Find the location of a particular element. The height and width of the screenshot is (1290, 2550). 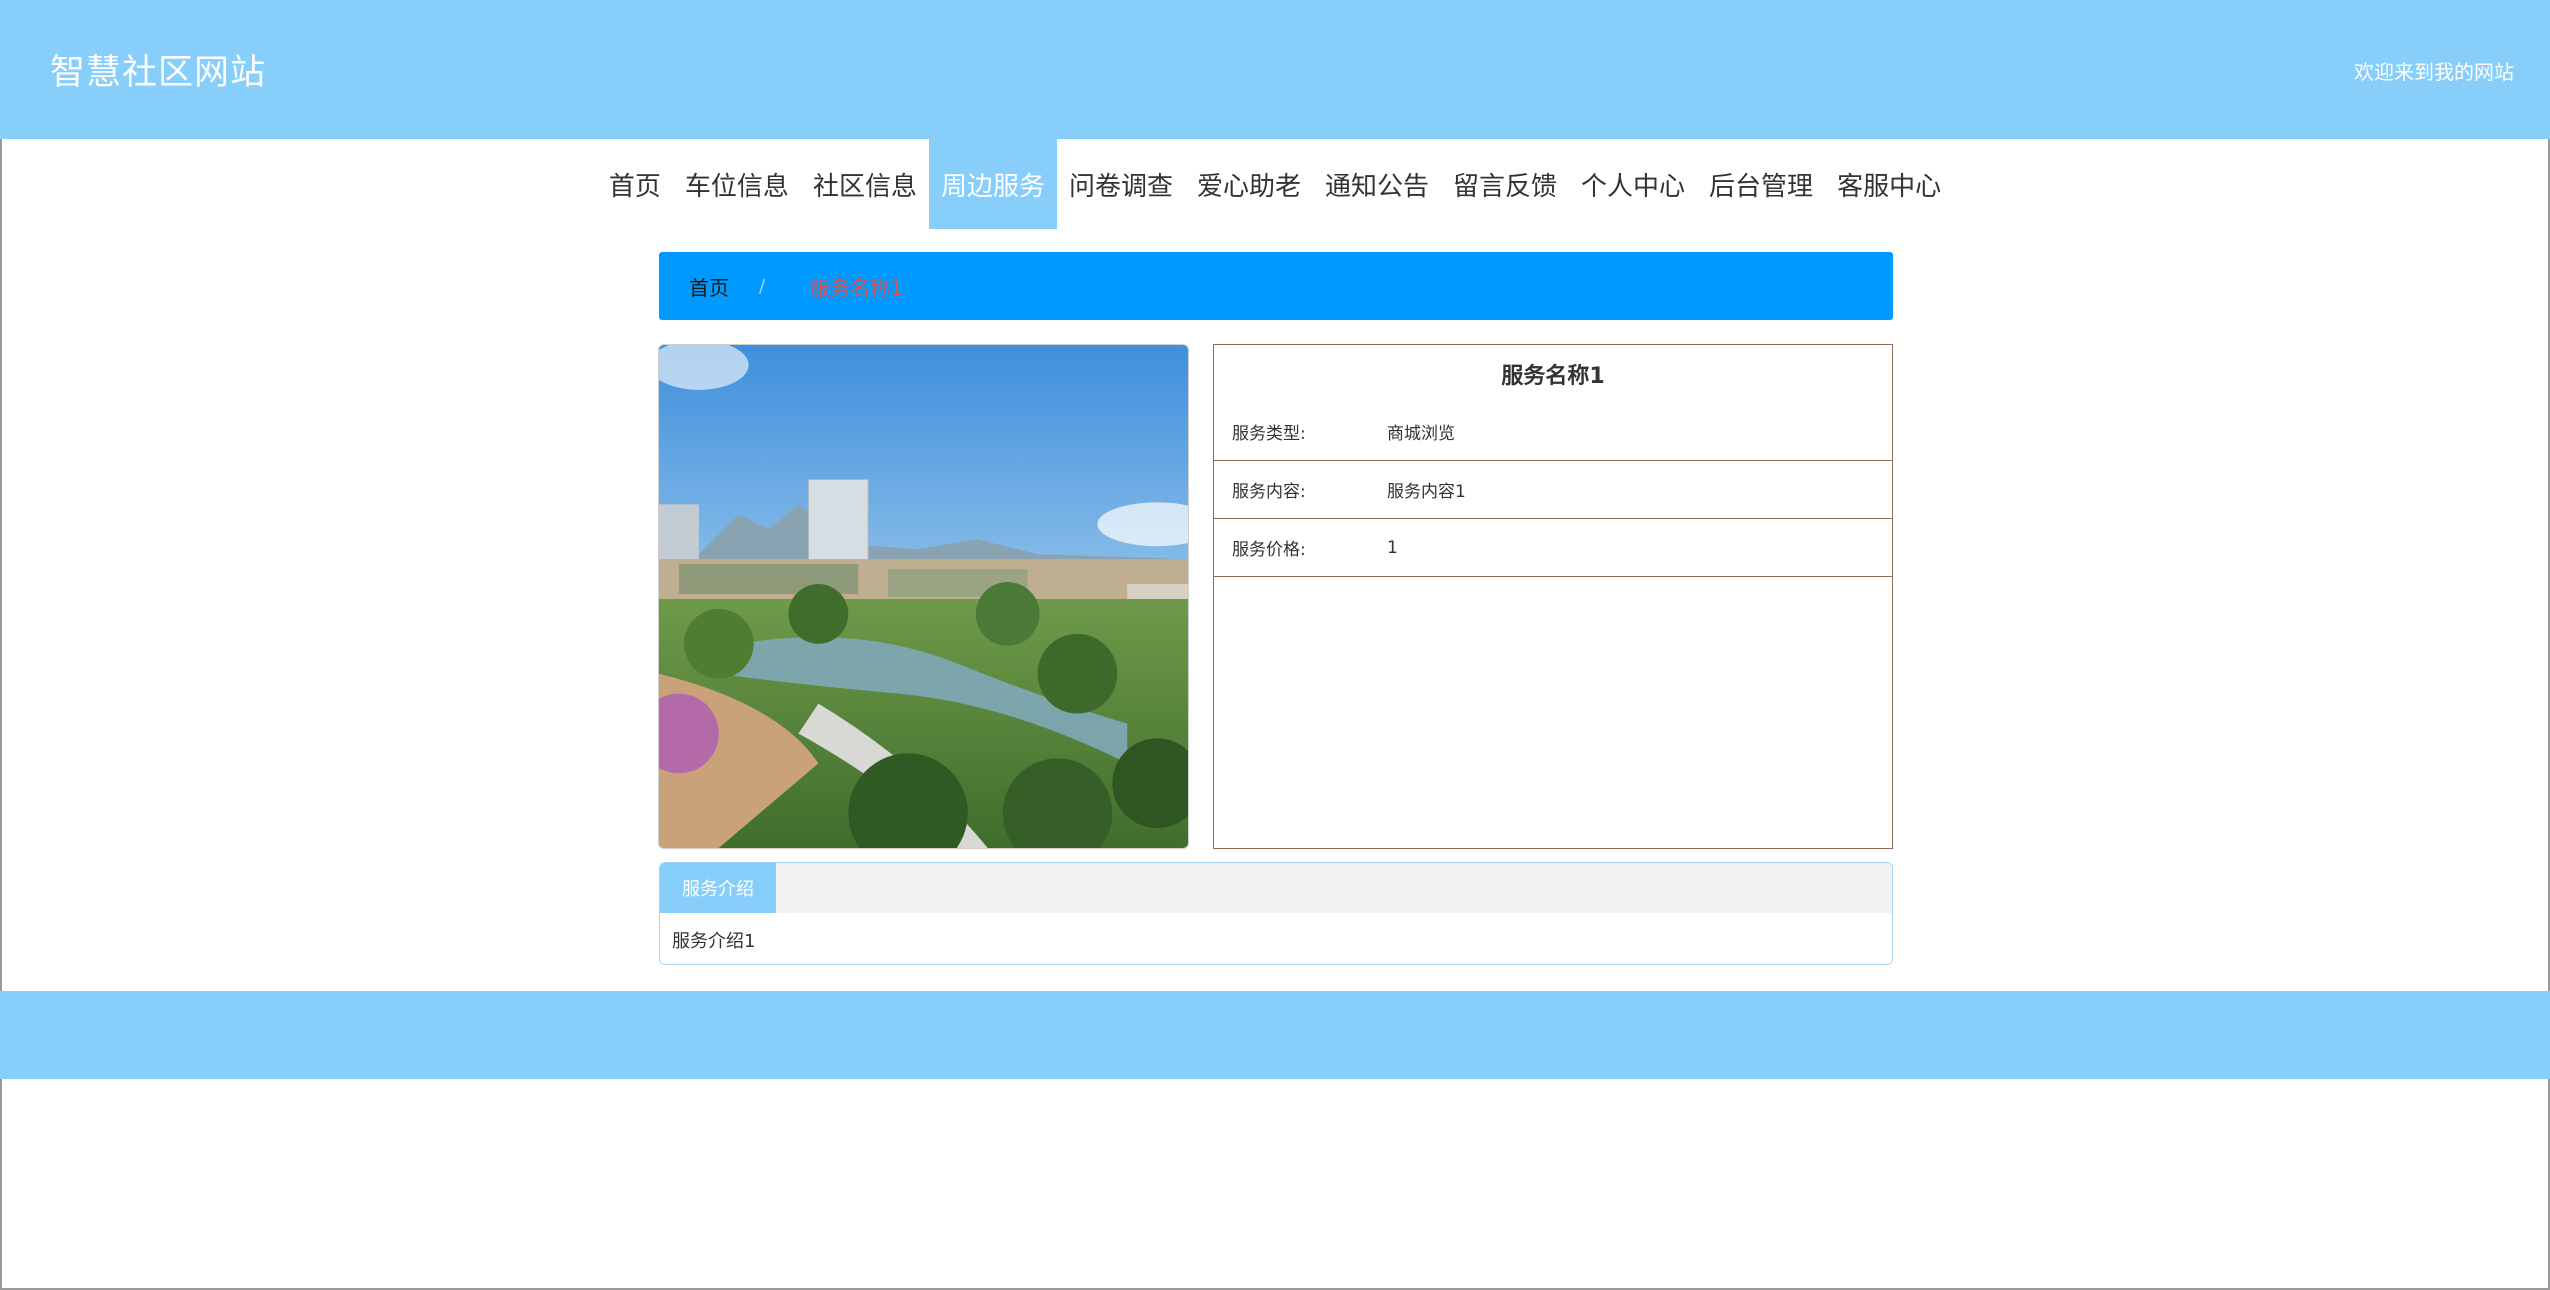

site-title: 智慧社区网站 is located at coordinates (158, 69).